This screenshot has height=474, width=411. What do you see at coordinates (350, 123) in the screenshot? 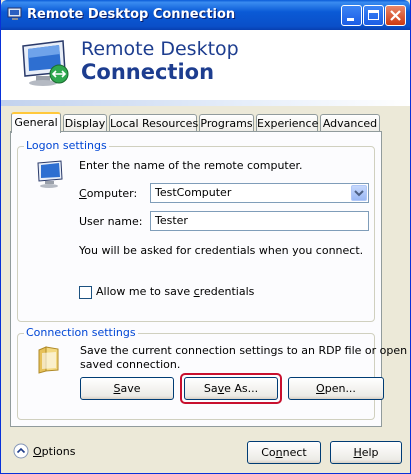
I see `tab-advanced: Advanced` at bounding box center [350, 123].